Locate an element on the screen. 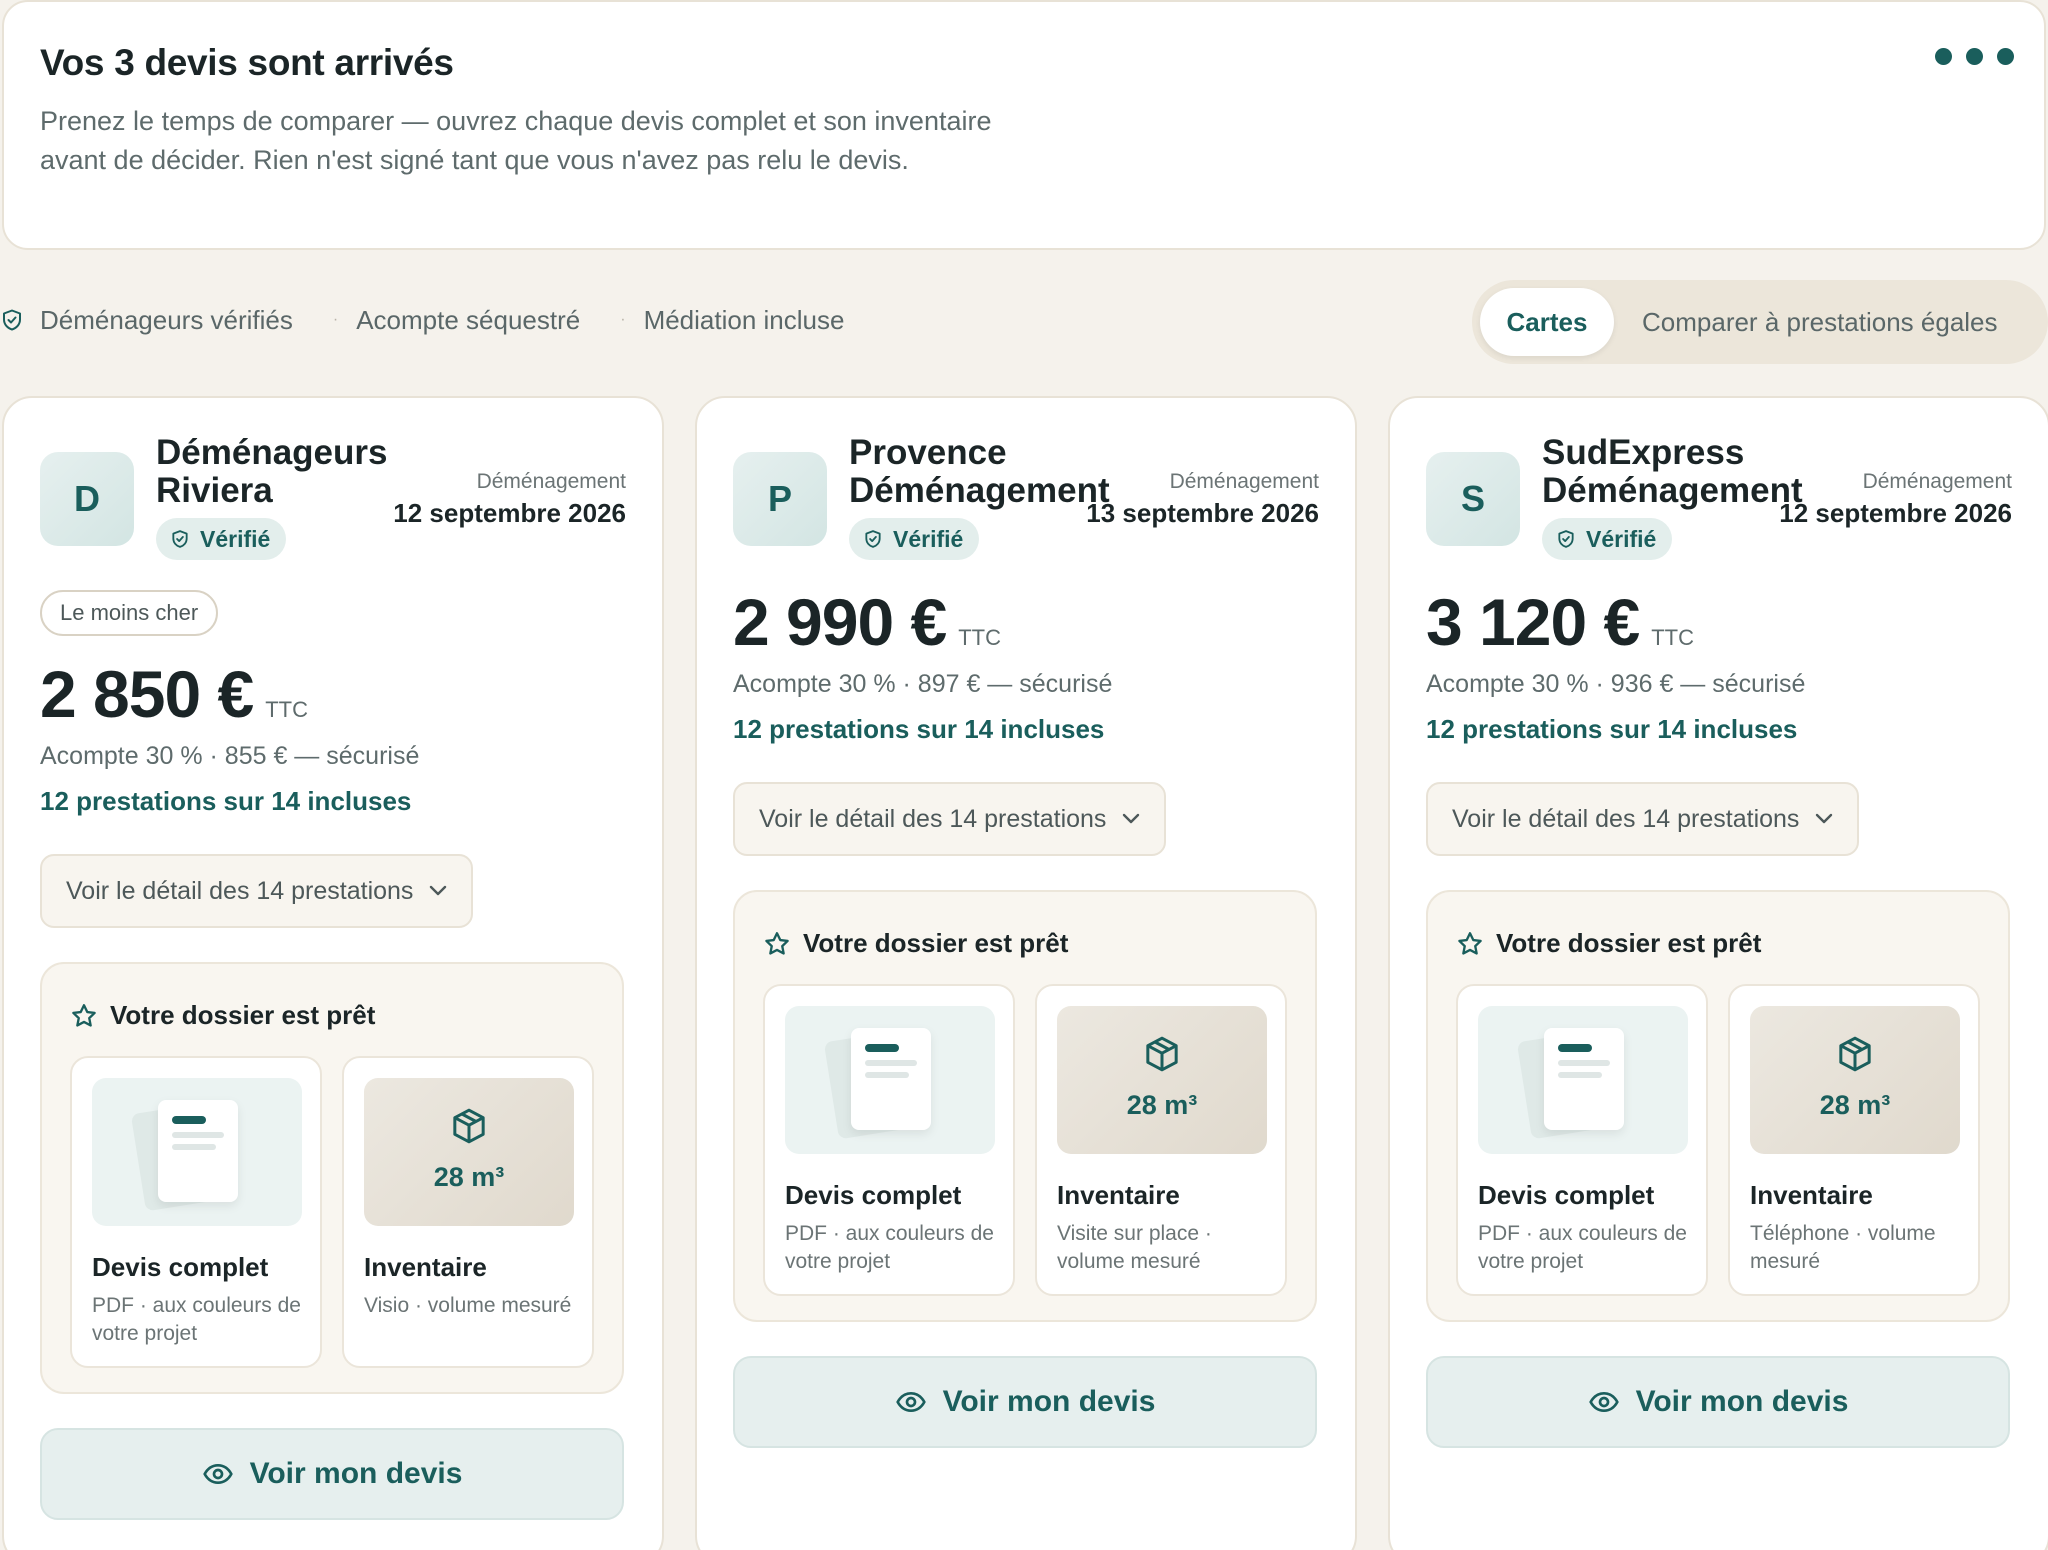 Image resolution: width=2048 pixels, height=1550 pixels. price-row: 2 850 € TTC is located at coordinates (333, 694).